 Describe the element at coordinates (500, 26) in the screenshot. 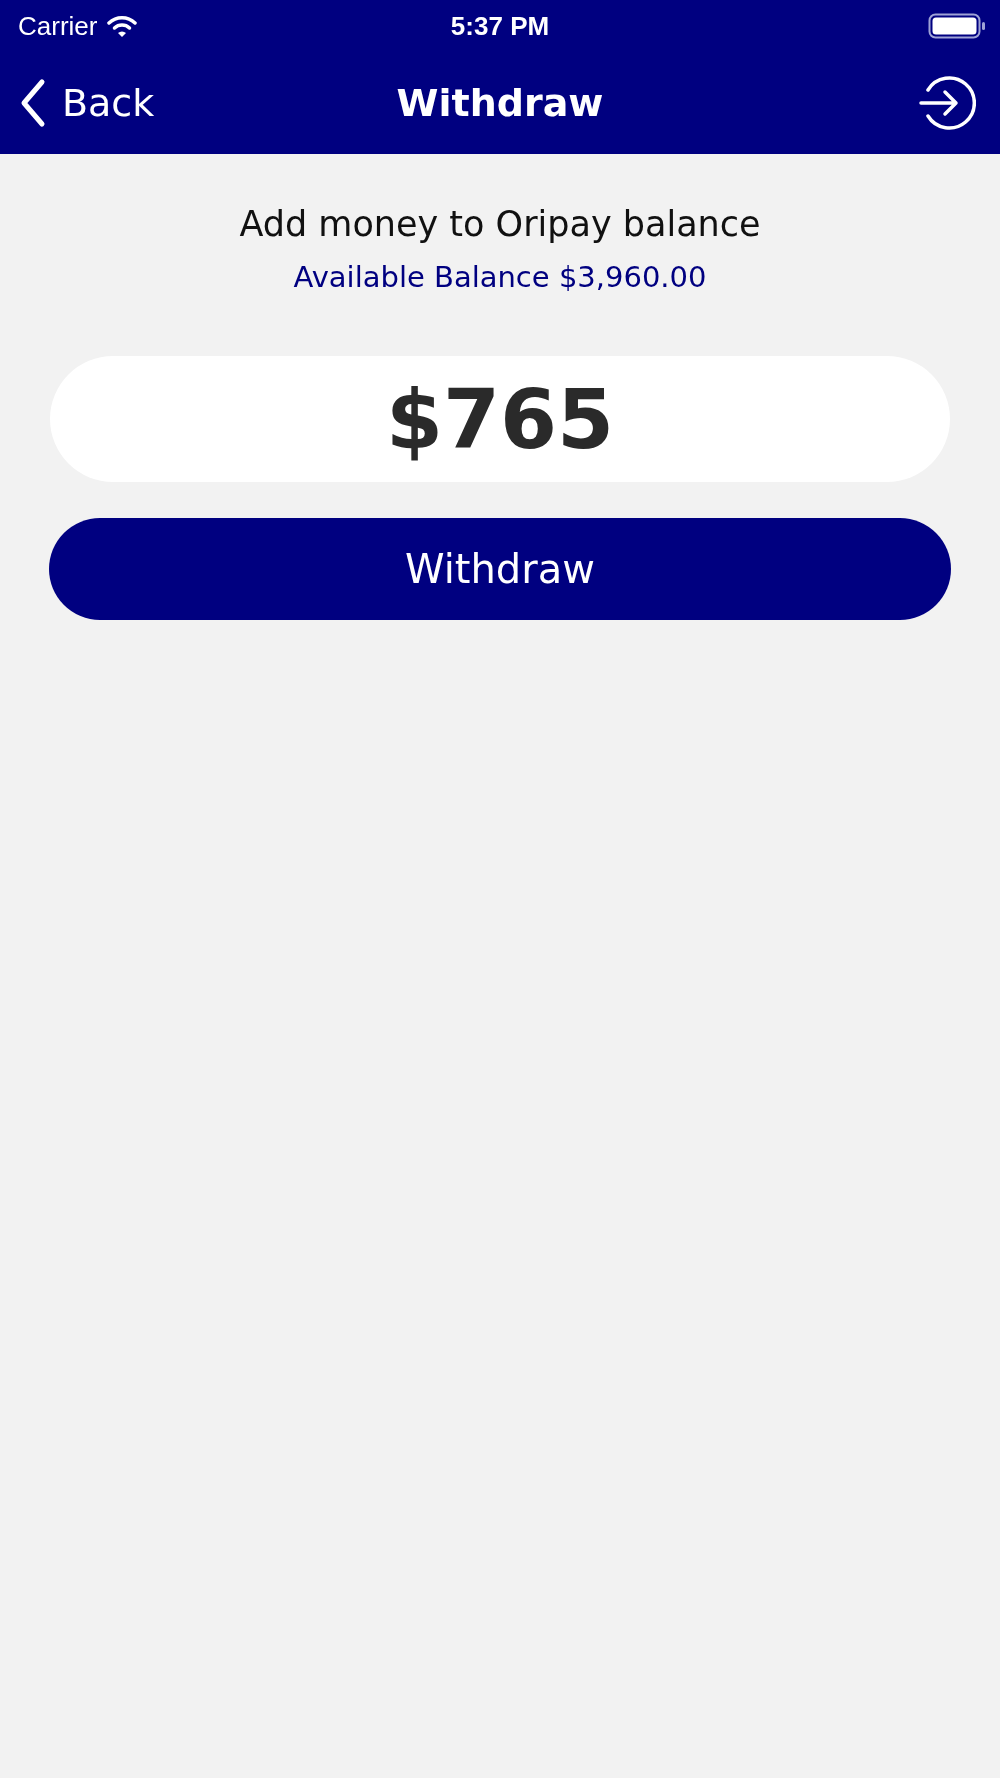

I see `status-time: 5:37 PM` at that location.